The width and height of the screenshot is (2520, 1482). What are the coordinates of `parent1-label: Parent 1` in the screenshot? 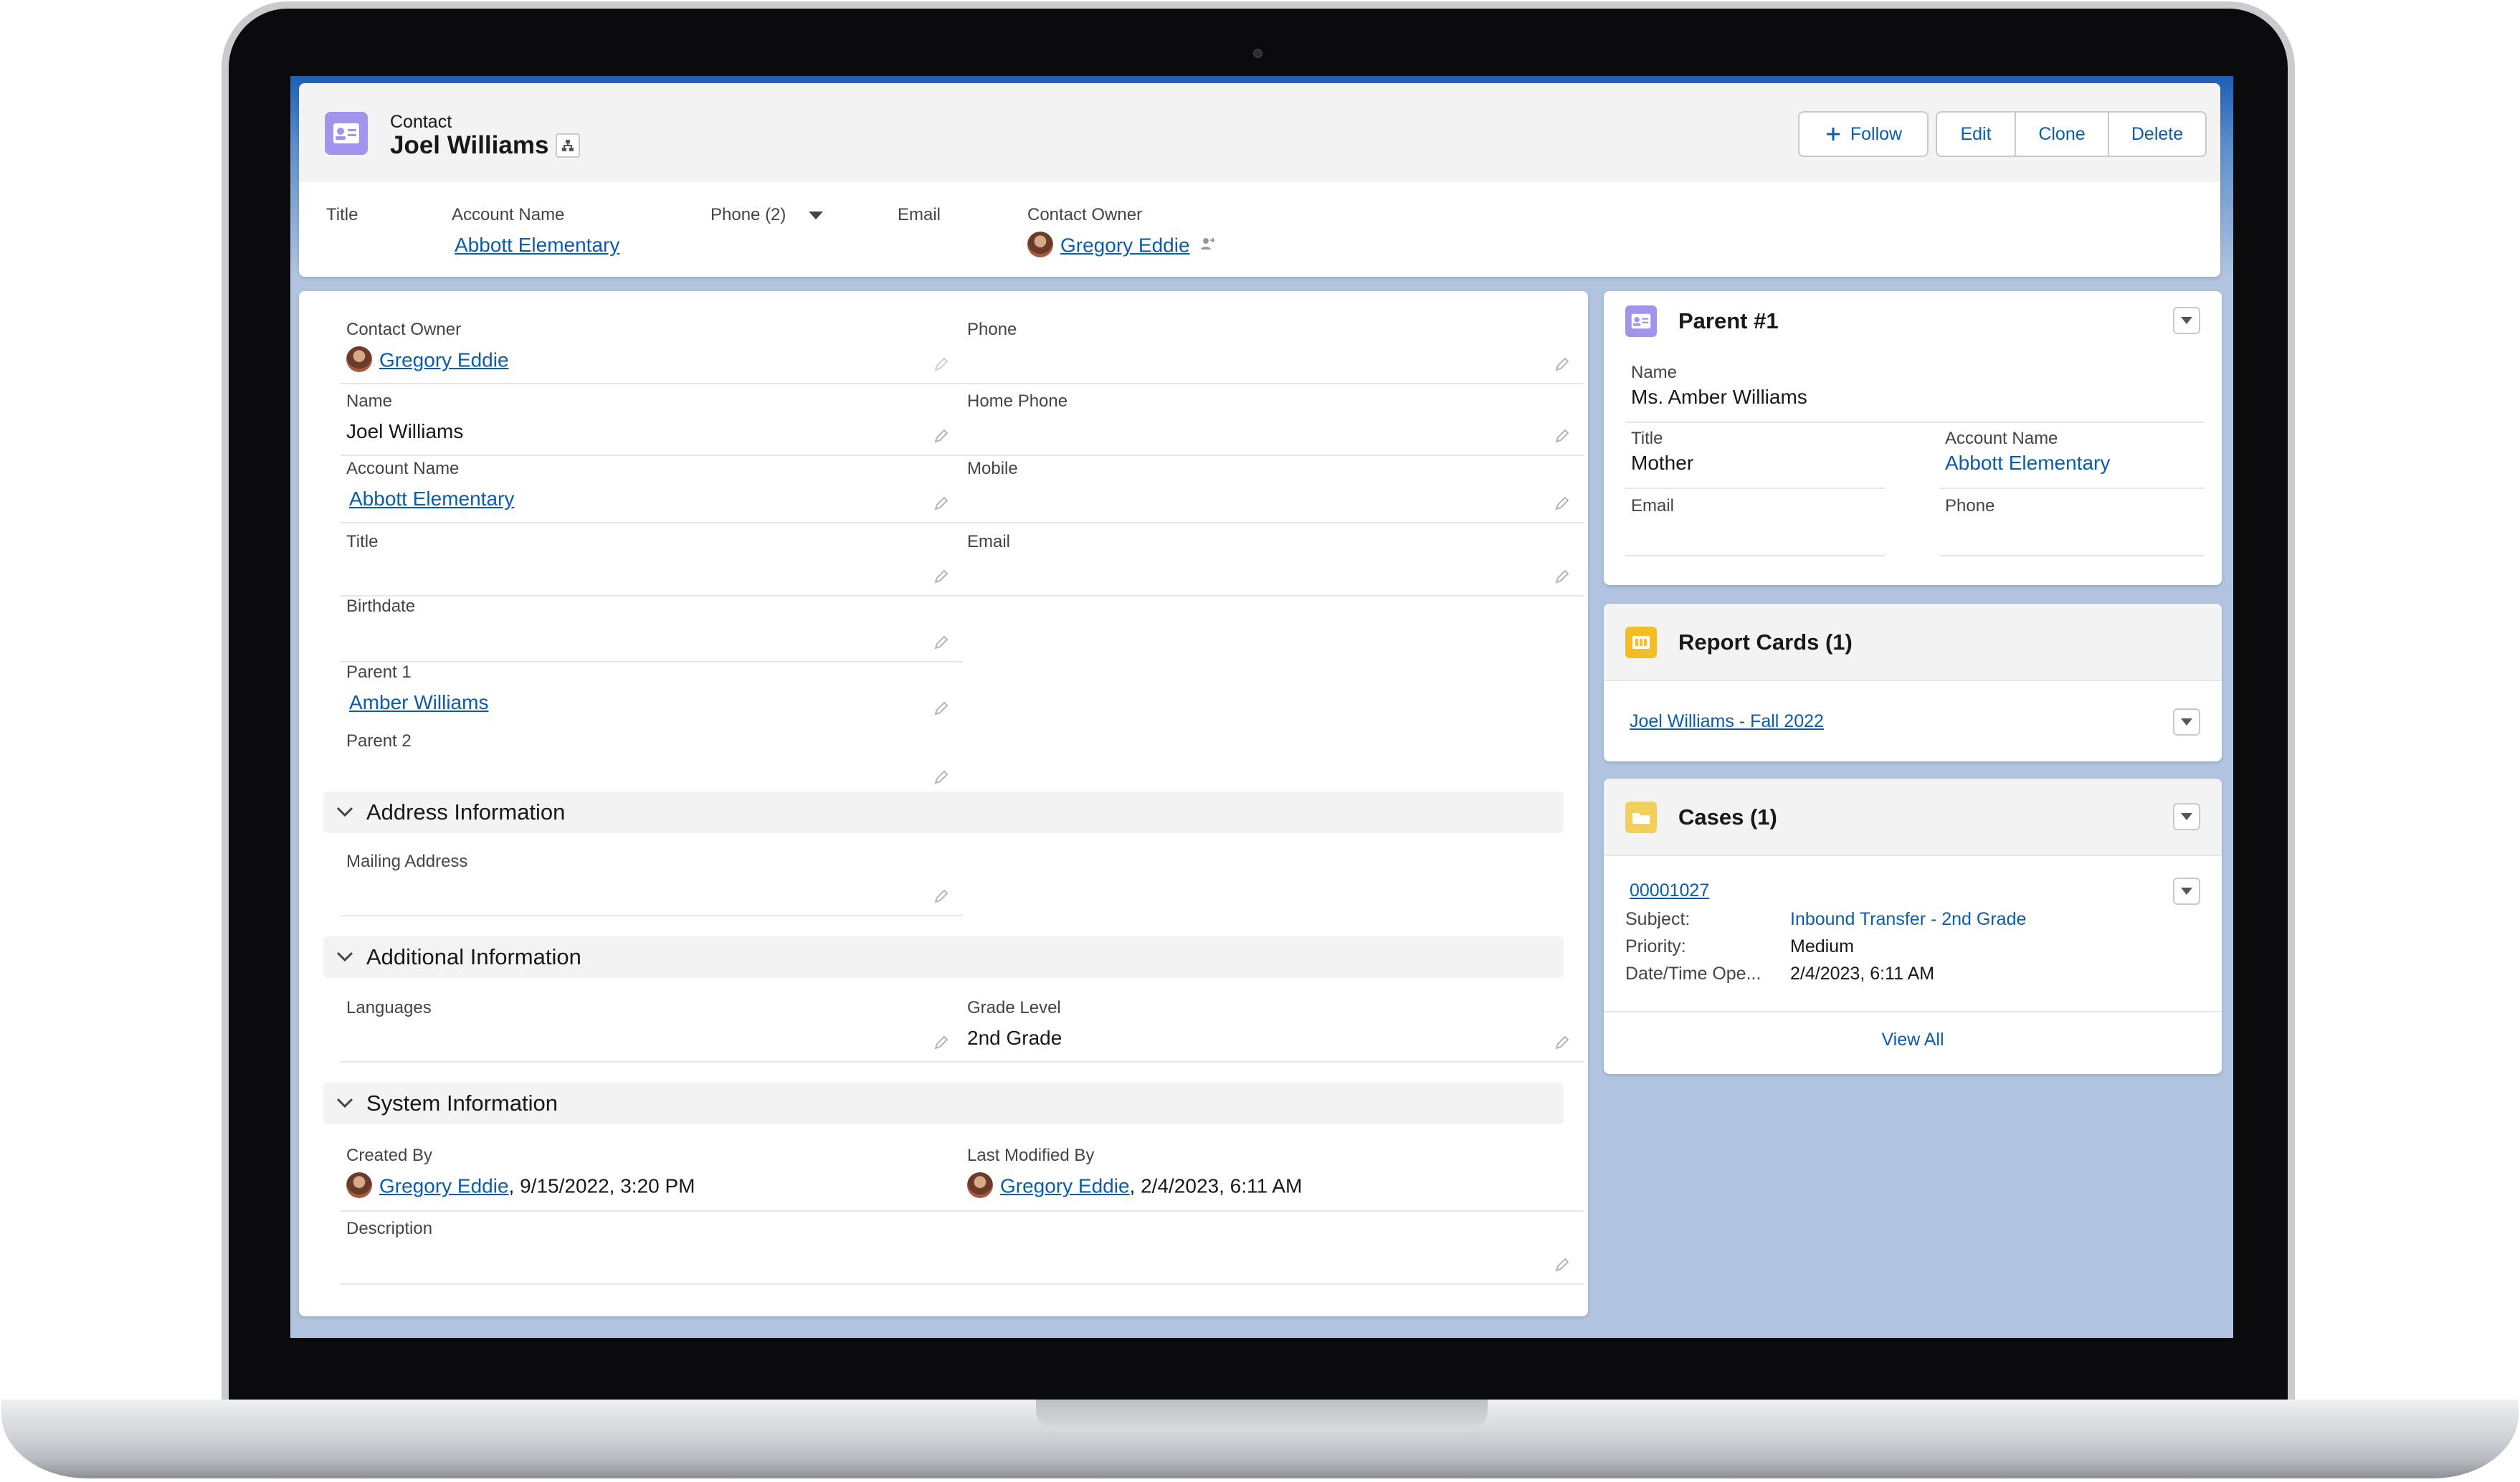 It's located at (379, 672).